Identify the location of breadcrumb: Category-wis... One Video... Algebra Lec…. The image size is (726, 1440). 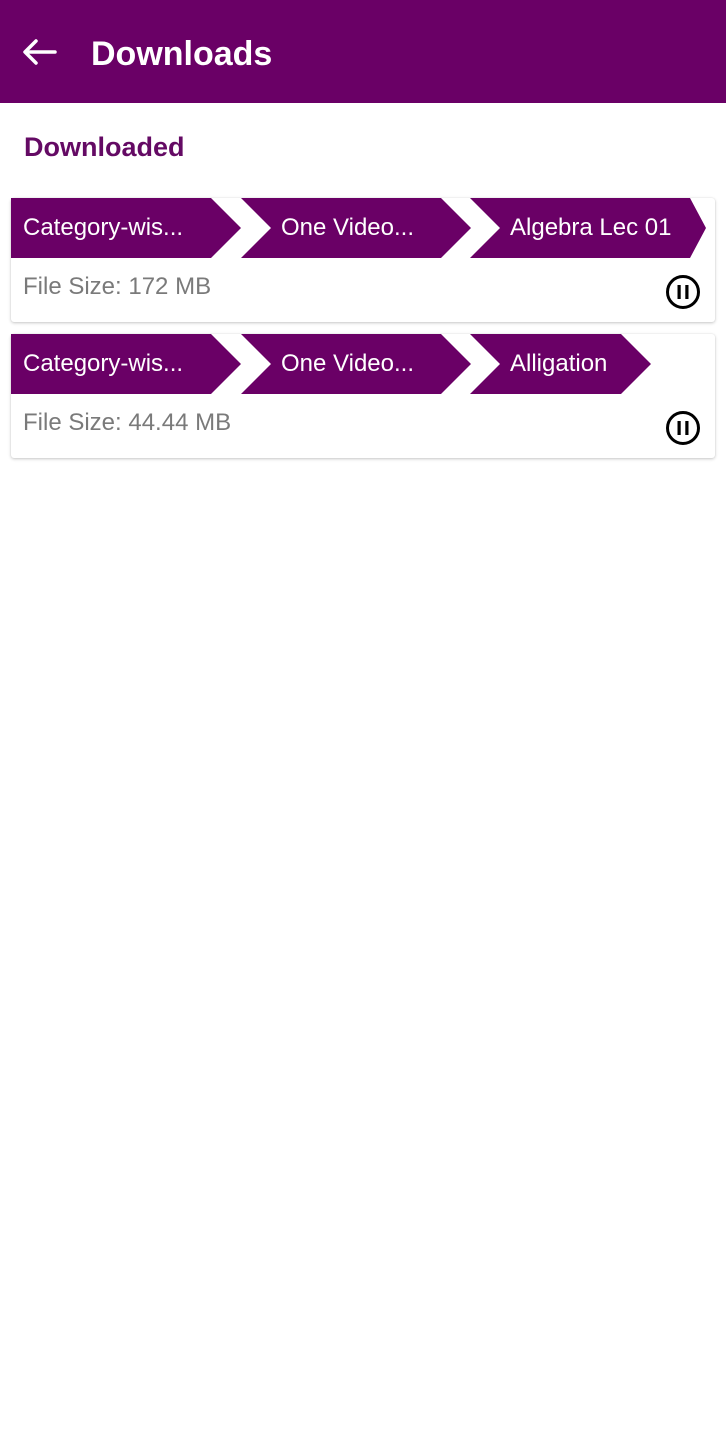
(363, 228).